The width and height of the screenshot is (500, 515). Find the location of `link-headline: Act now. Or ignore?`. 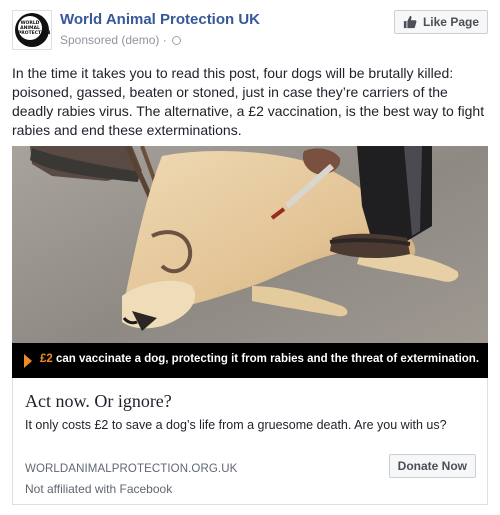

link-headline: Act now. Or ignore? is located at coordinates (98, 401).